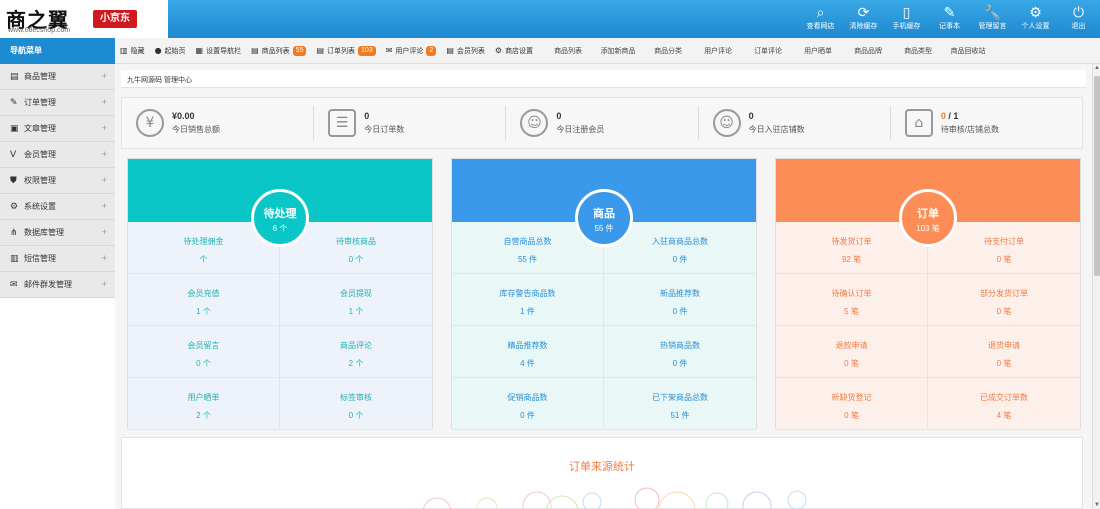 This screenshot has width=1100, height=509. What do you see at coordinates (57, 233) in the screenshot?
I see `sidebar-item-6: ⋔ 数据库管理 +` at bounding box center [57, 233].